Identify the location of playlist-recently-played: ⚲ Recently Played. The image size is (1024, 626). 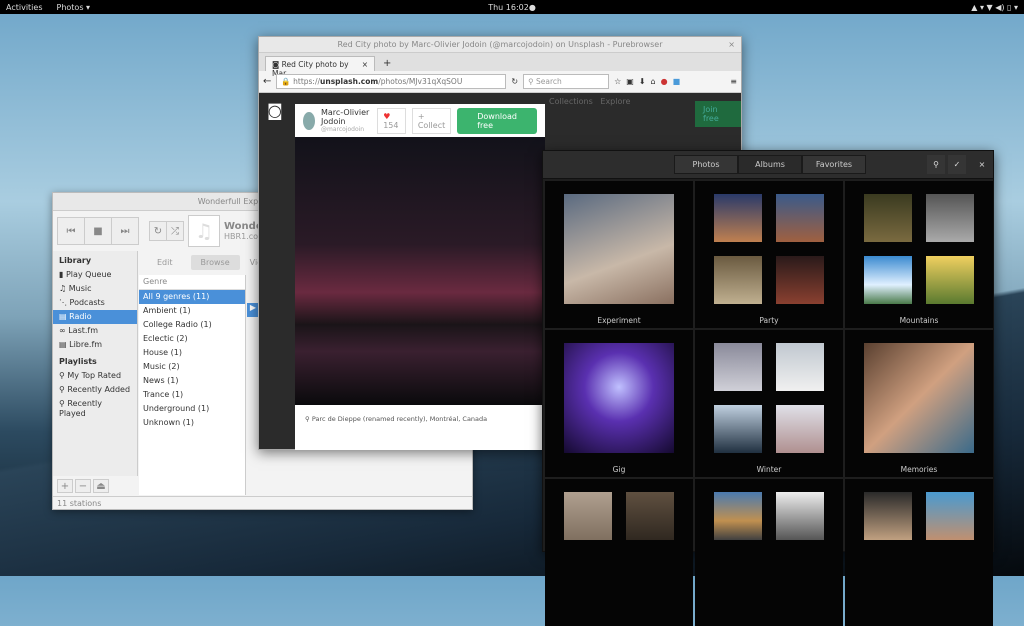
(95, 409).